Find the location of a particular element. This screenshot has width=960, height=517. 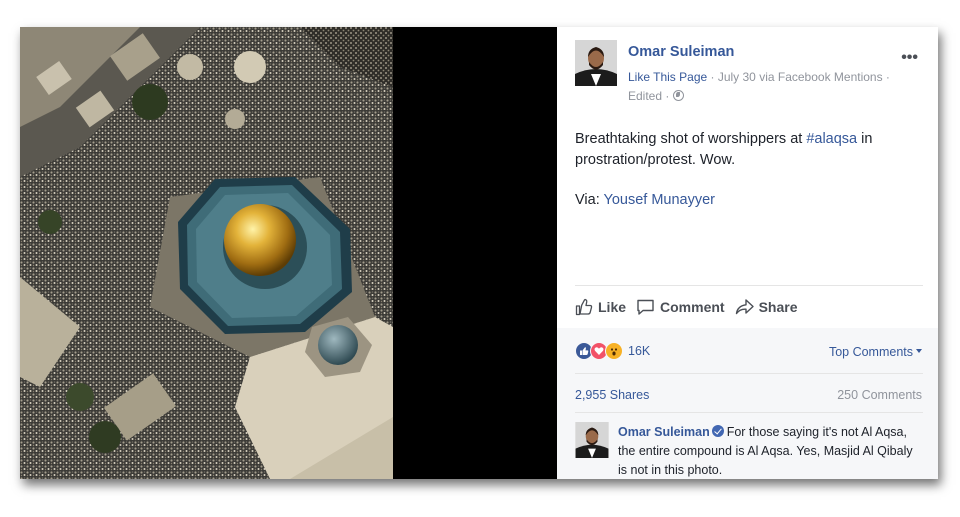

caret-down-icon is located at coordinates (919, 351).